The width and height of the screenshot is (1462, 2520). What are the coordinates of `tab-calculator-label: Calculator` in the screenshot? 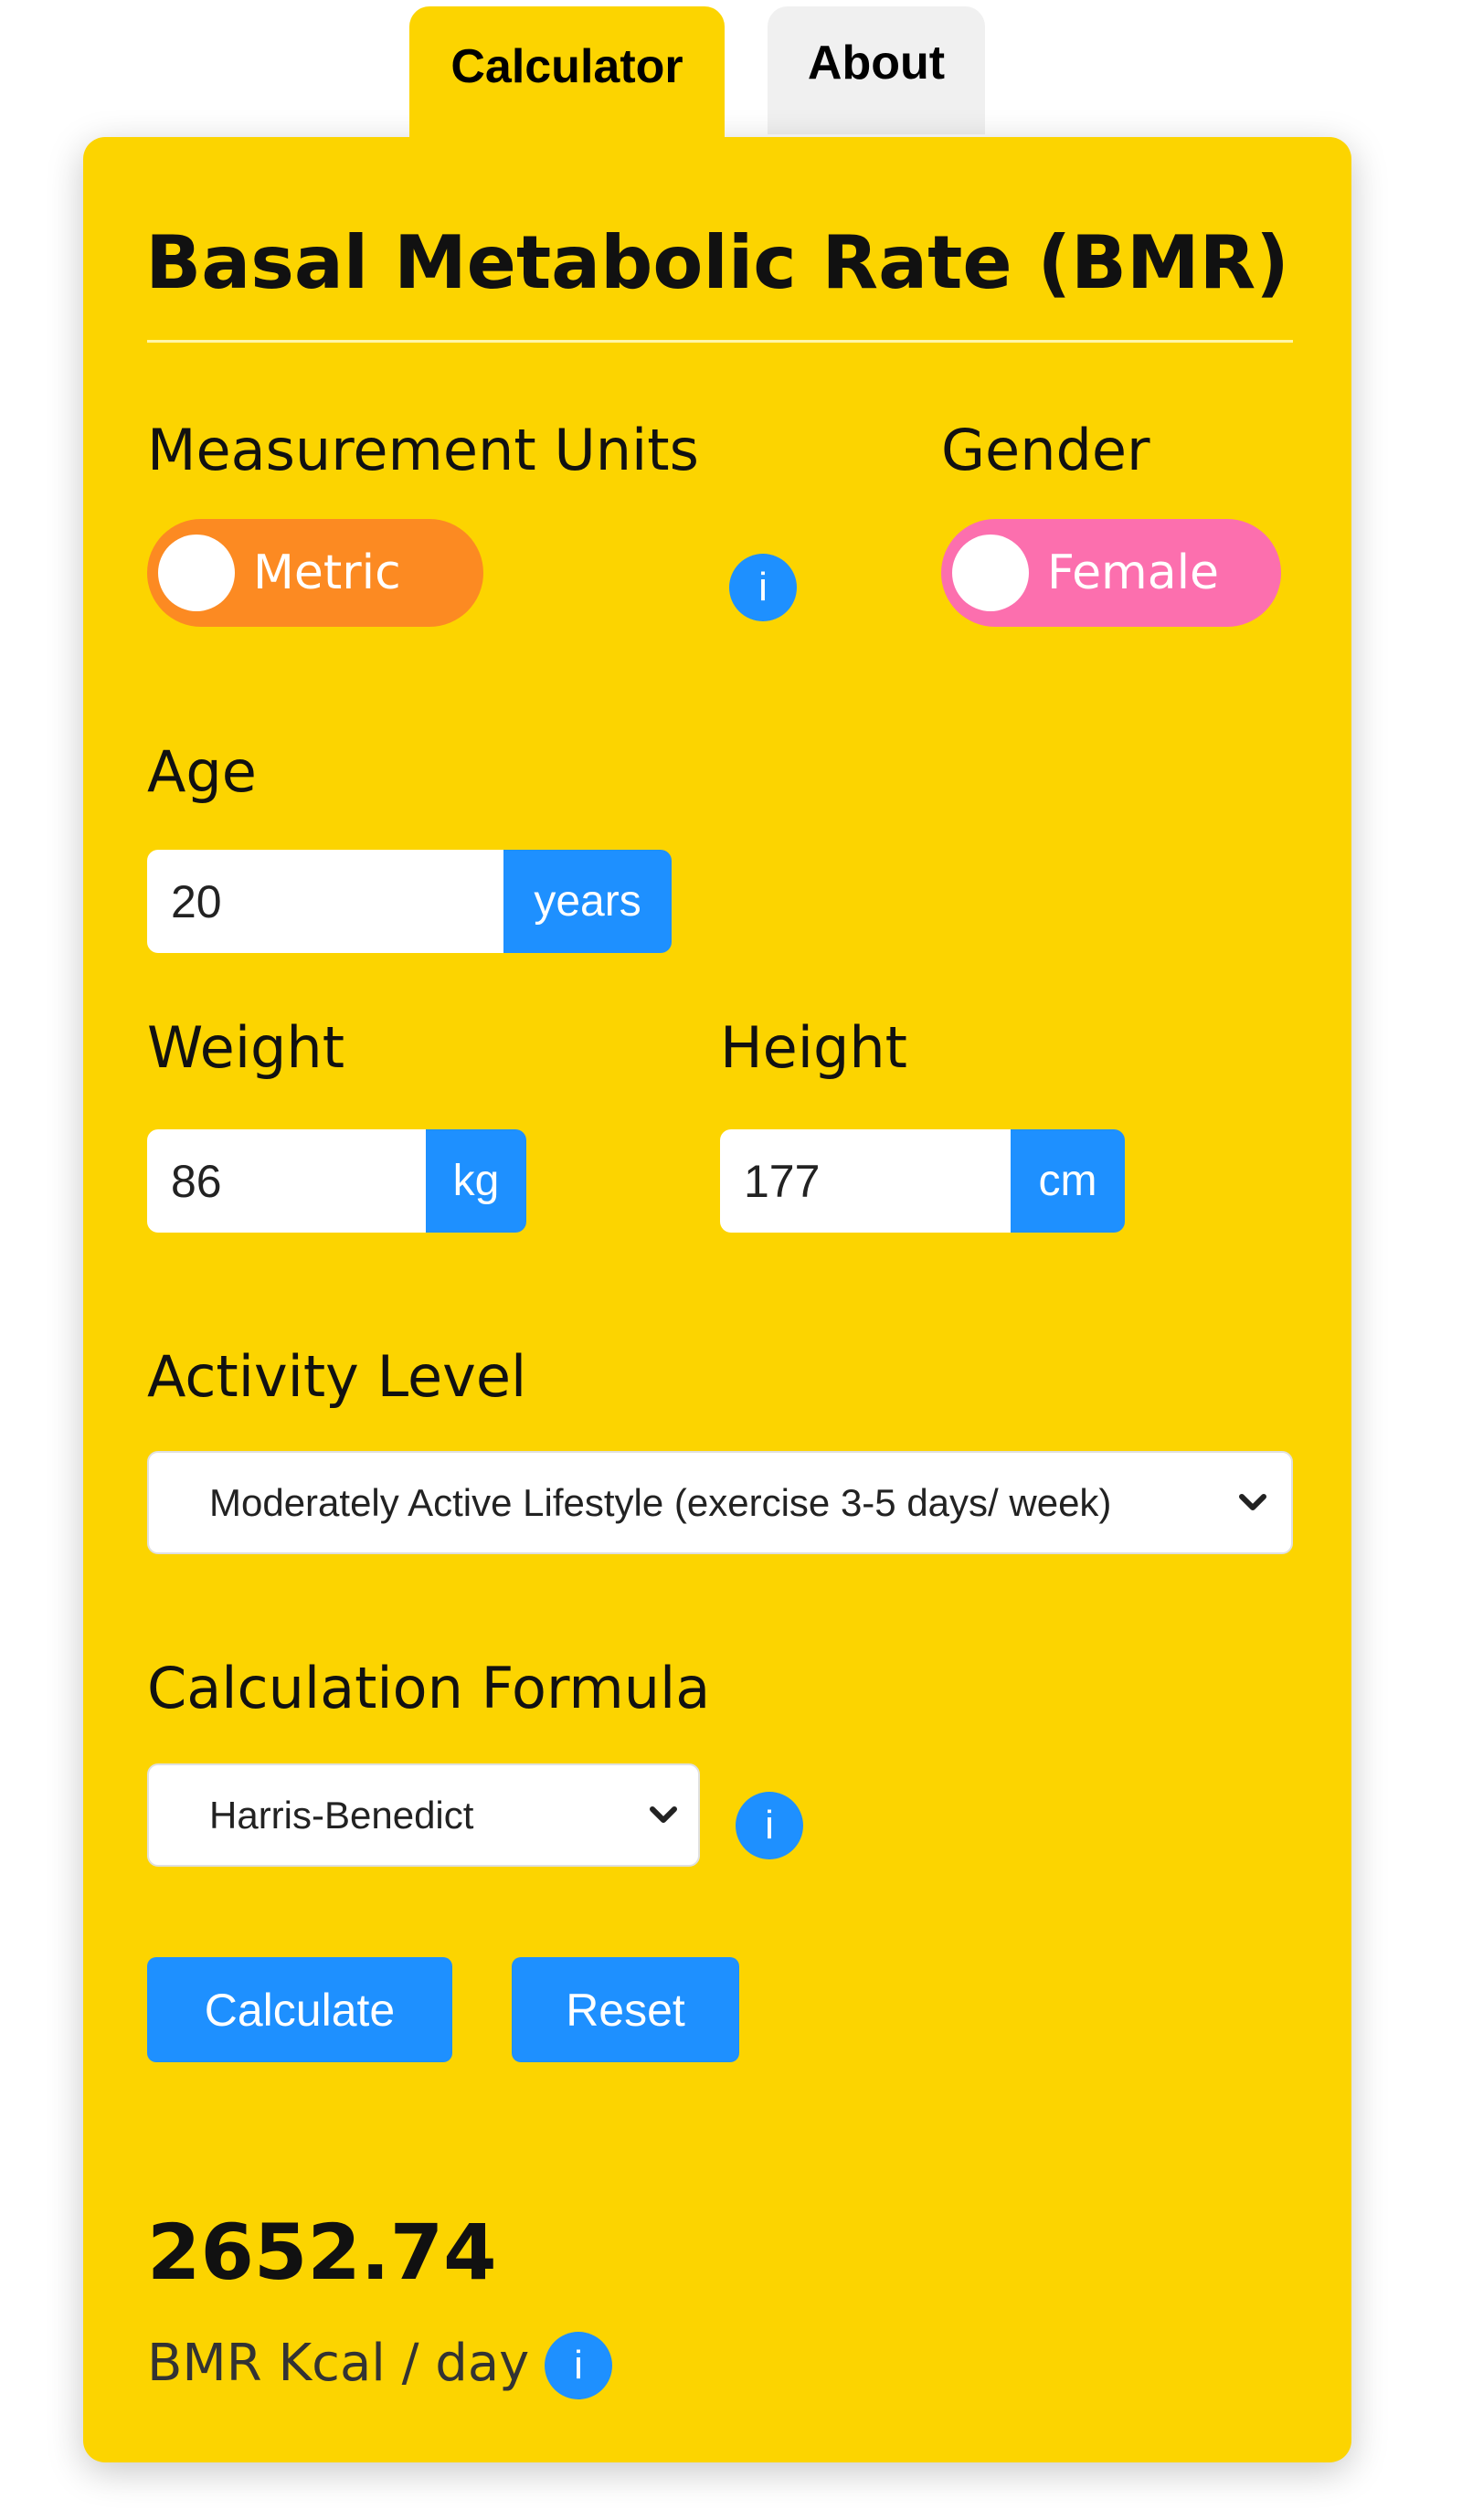 It's located at (566, 66).